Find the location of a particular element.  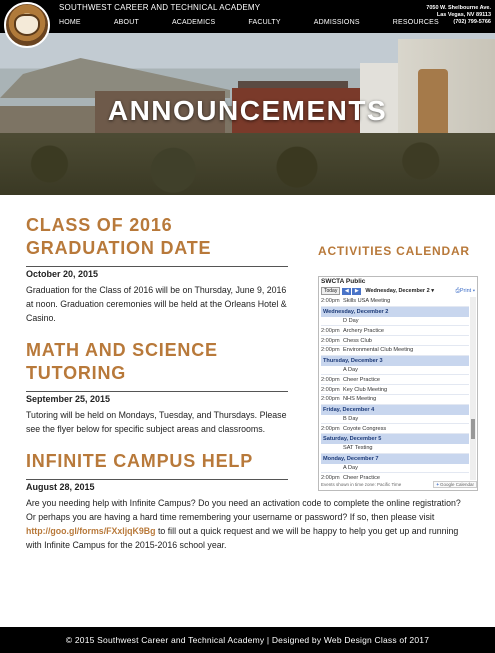

calendar-event: B Day is located at coordinates (395, 420).